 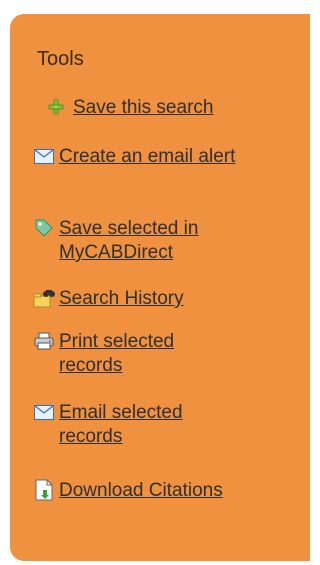 I want to click on tag-icon, so click(x=44, y=228).